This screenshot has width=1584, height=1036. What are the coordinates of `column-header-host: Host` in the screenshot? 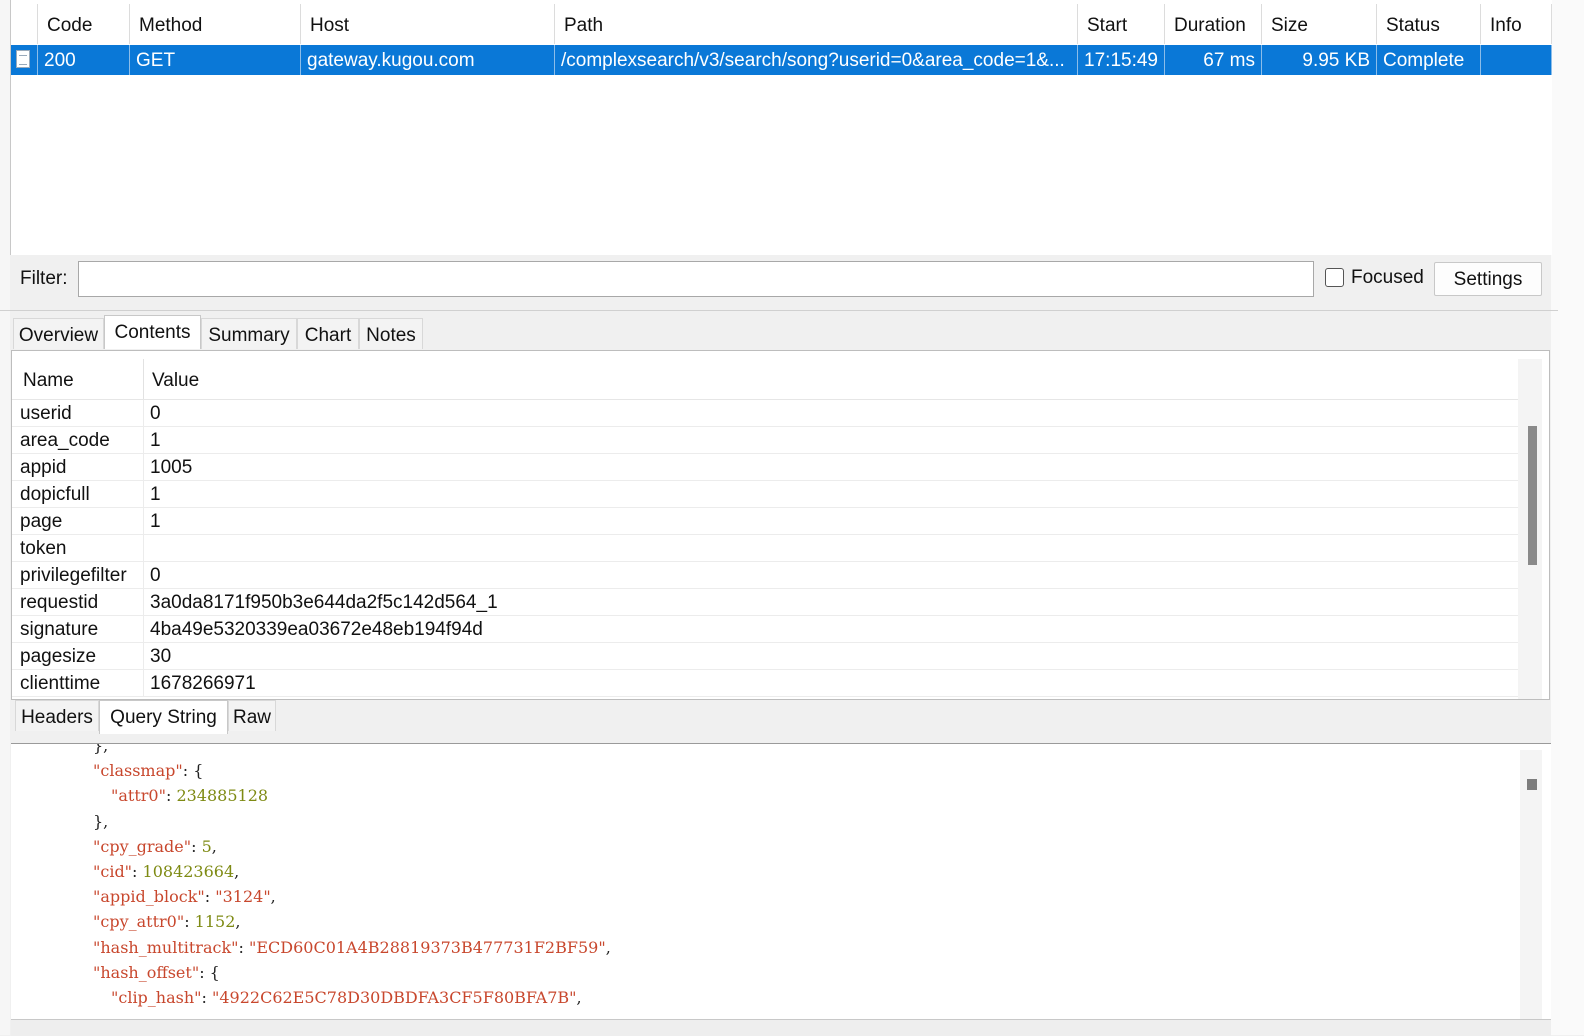 It's located at (428, 24).